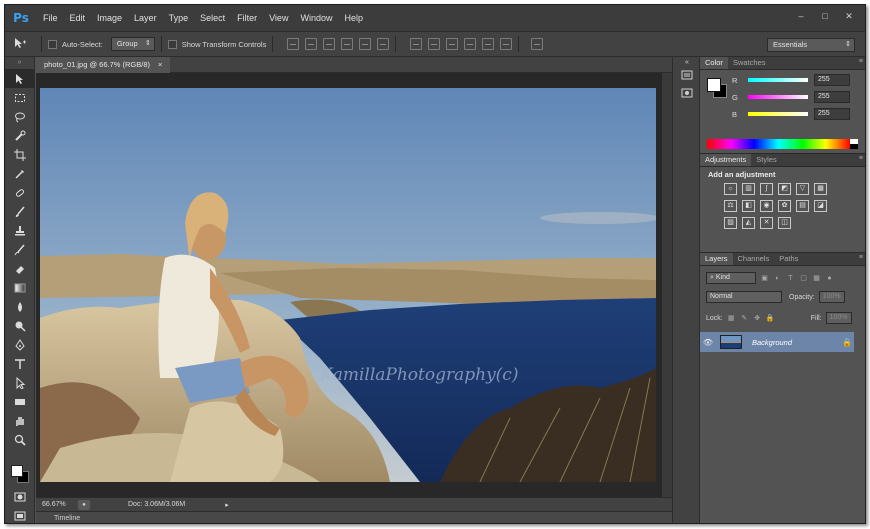  Describe the element at coordinates (52, 44) in the screenshot. I see `auto-select-checkbox` at that location.